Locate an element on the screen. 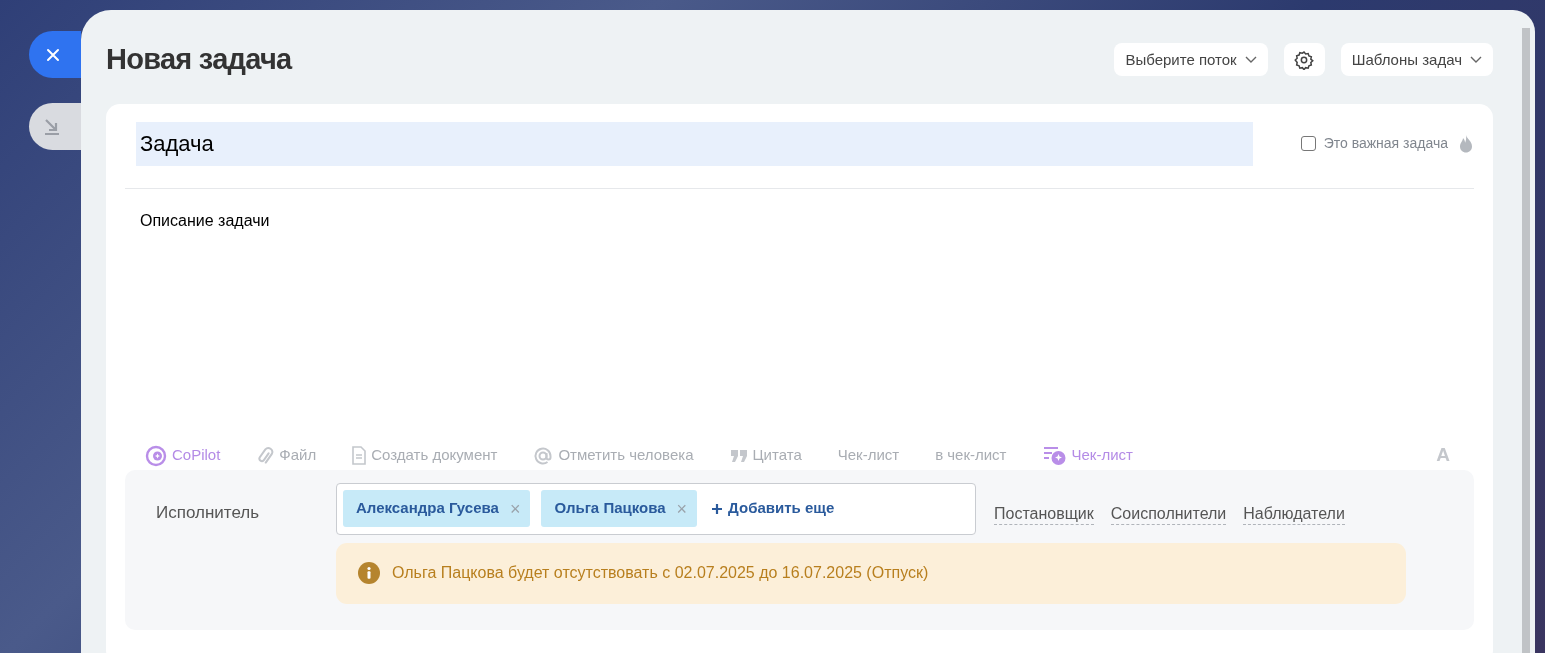 Image resolution: width=1545 pixels, height=653 pixels. at-sign-icon is located at coordinates (543, 455).